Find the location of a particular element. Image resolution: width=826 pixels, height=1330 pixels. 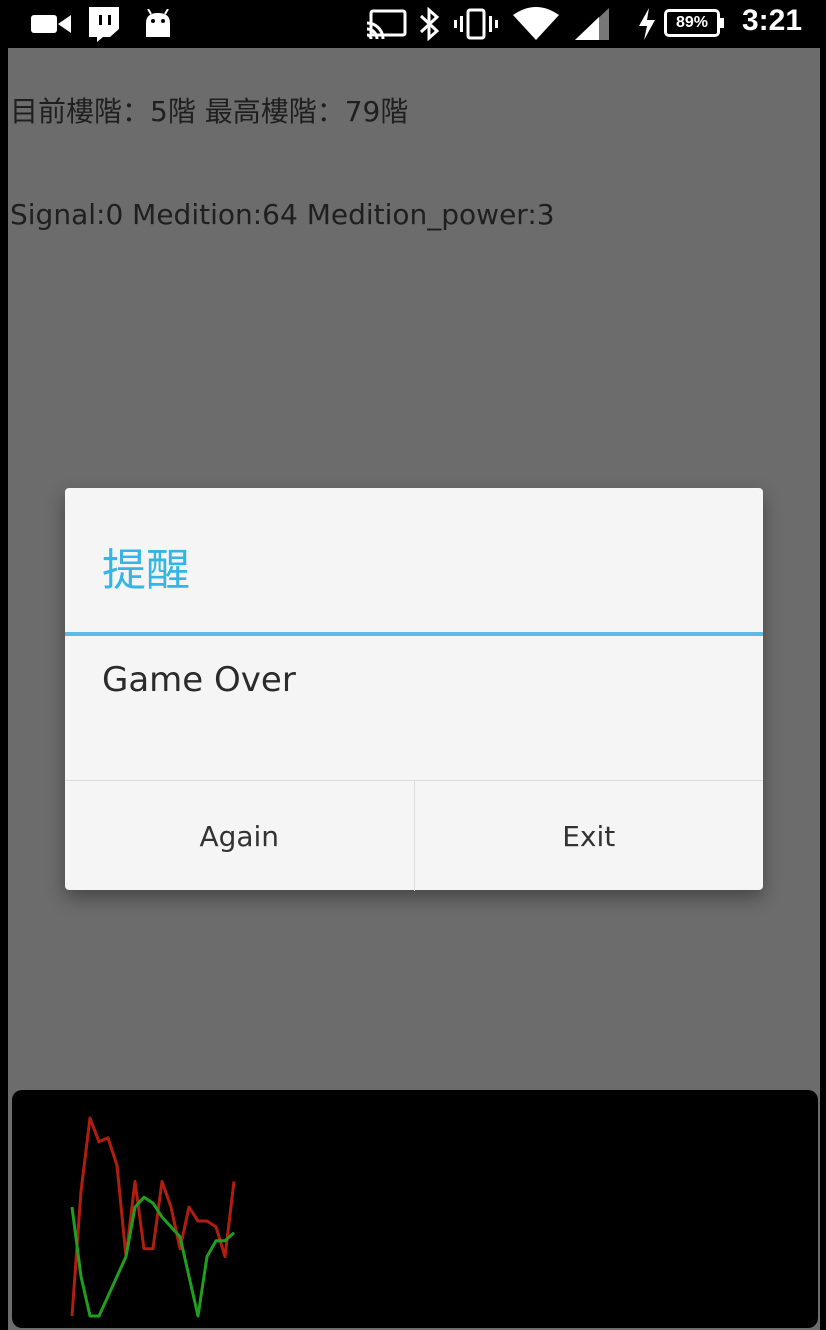

again-button: Again is located at coordinates (239, 836).